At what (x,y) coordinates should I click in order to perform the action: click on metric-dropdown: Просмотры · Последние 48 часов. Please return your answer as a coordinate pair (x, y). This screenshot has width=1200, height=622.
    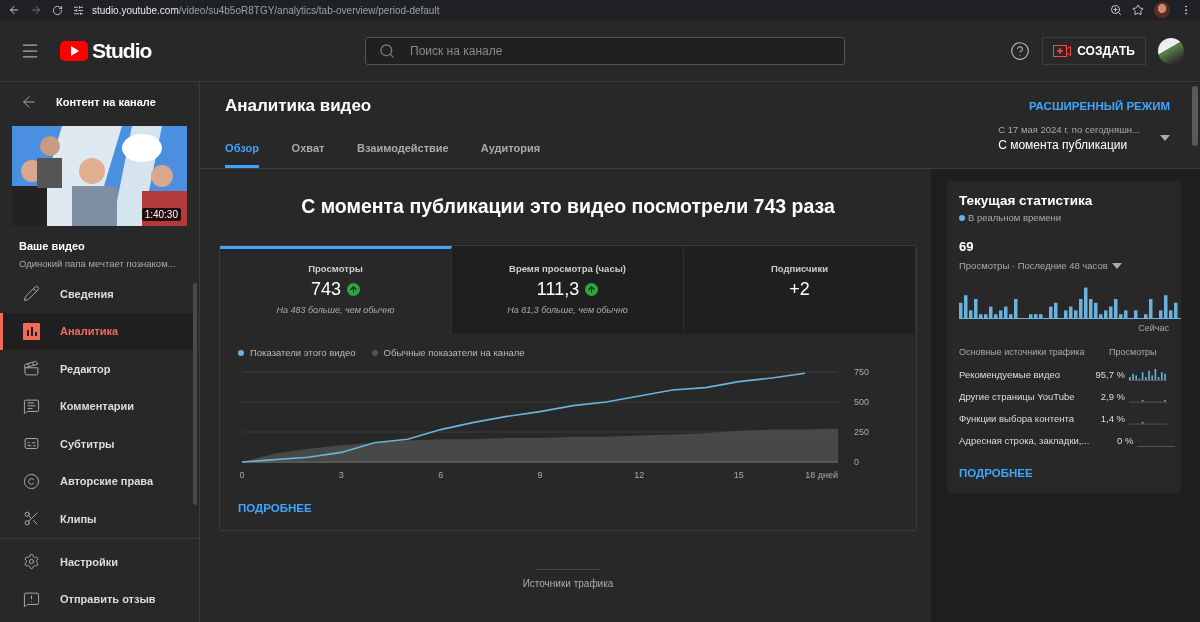
    Looking at the image, I should click on (1064, 265).